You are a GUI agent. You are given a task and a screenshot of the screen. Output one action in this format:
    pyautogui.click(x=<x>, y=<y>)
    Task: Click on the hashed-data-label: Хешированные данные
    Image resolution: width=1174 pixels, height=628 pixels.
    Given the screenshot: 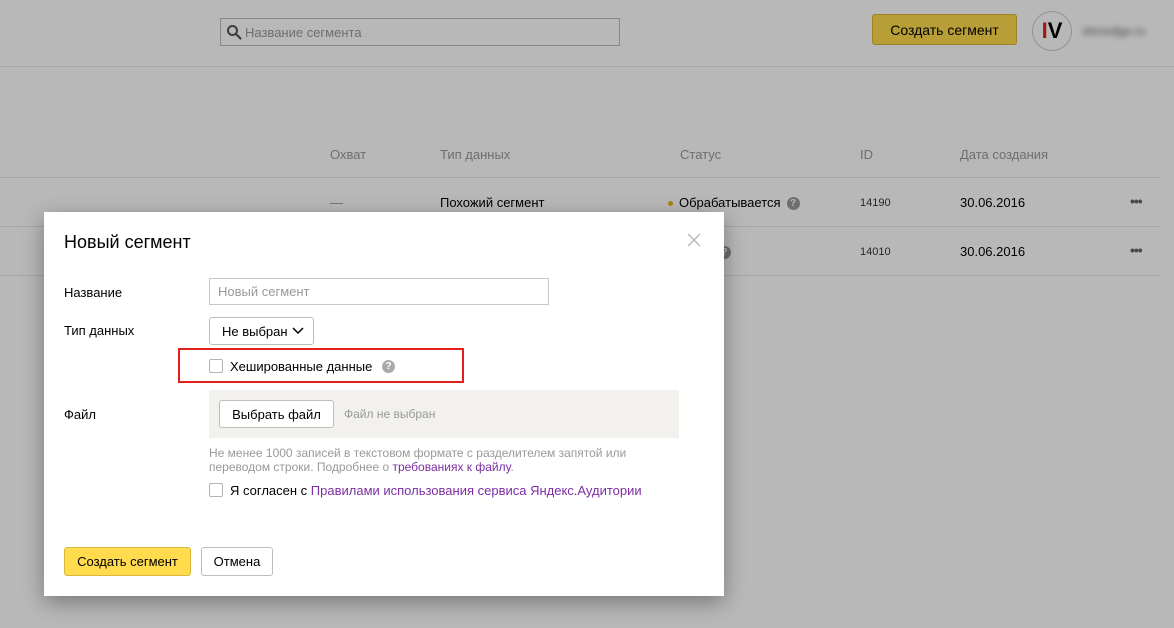 What is the action you would take?
    pyautogui.click(x=301, y=366)
    